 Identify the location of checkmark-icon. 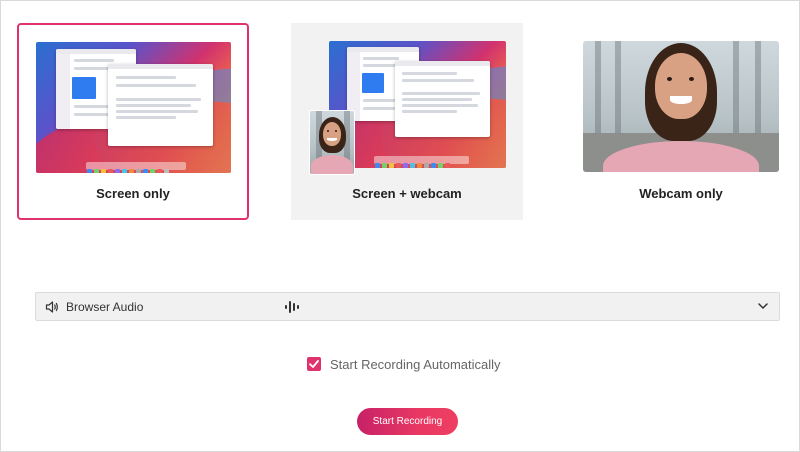
(314, 364).